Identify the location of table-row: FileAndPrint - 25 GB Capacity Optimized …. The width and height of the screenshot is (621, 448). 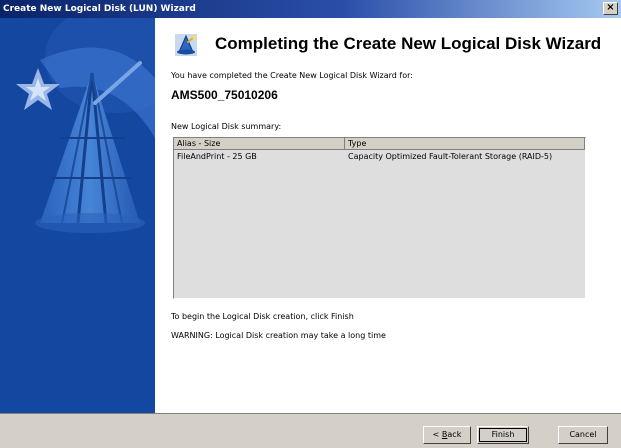
(379, 156).